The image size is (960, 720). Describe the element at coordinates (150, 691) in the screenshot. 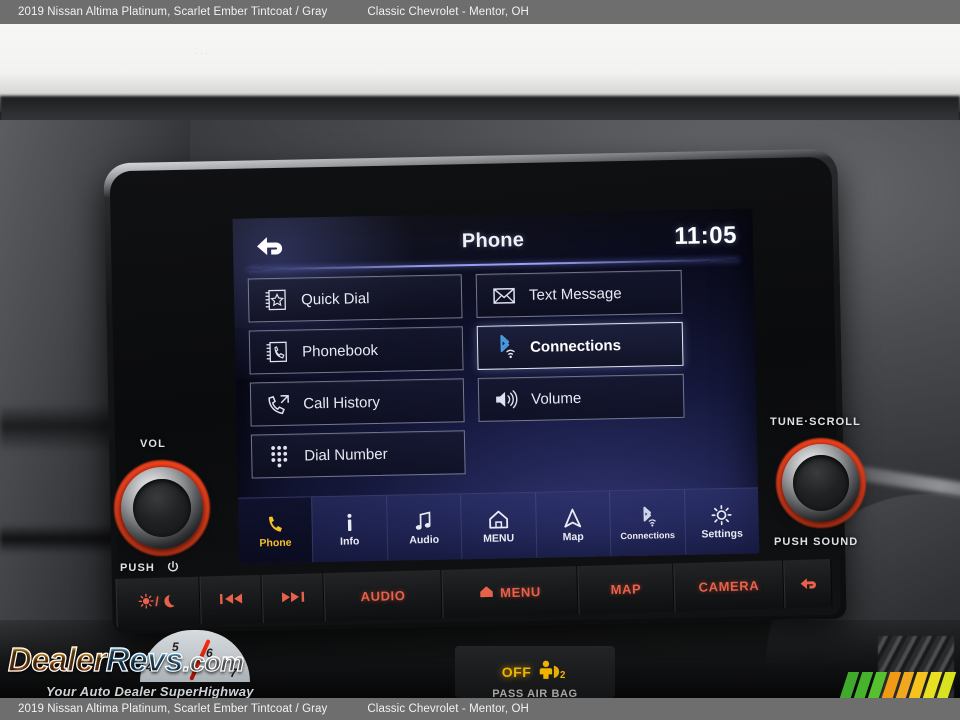

I see `logo-tagline: Your Auto Dealer SuperHighway` at that location.